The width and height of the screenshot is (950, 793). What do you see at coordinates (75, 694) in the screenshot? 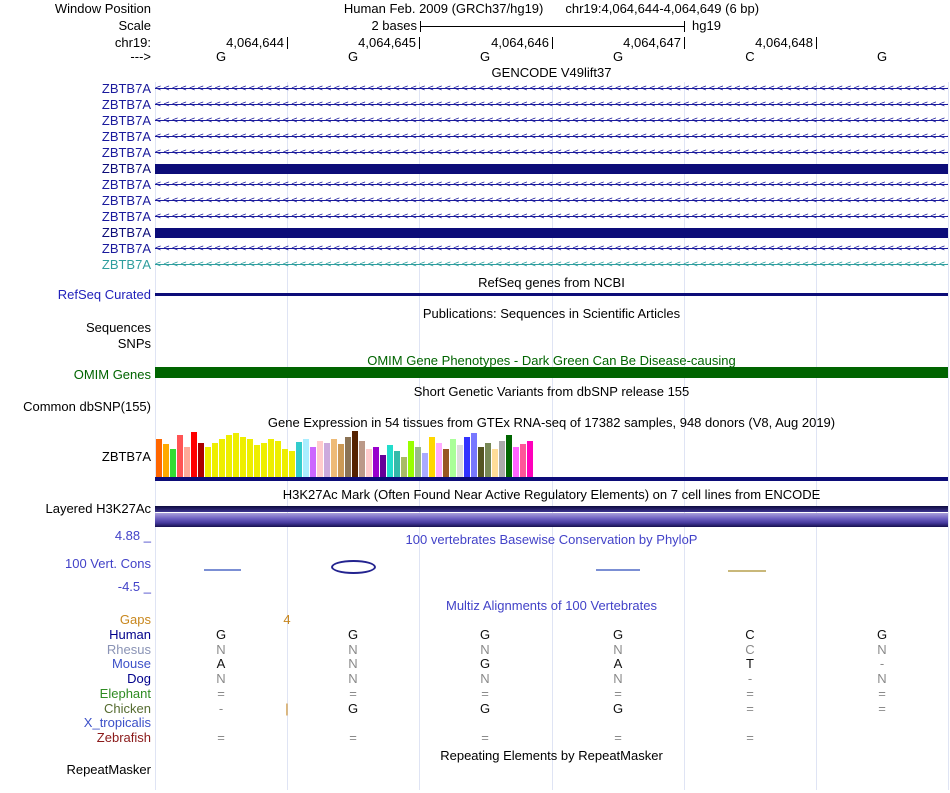
I see `species-label-elephant: Elephant` at bounding box center [75, 694].